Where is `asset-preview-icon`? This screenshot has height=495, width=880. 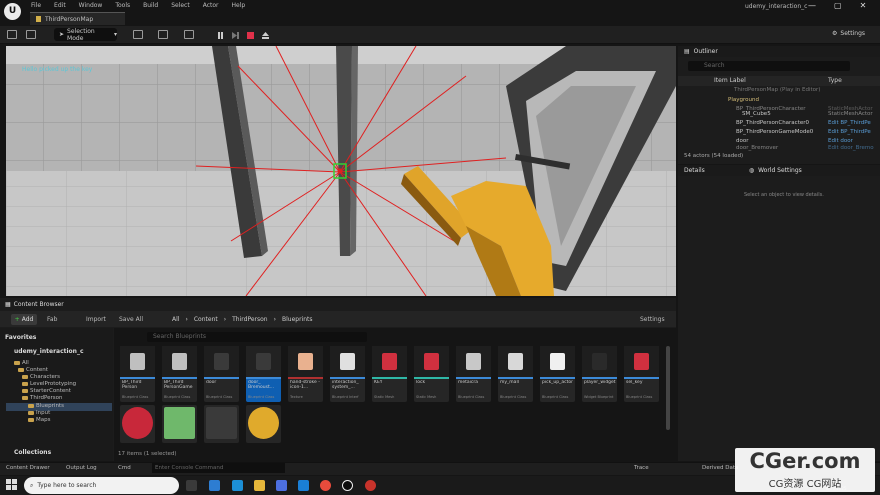
asset-preview-icon is located at coordinates (179, 423).